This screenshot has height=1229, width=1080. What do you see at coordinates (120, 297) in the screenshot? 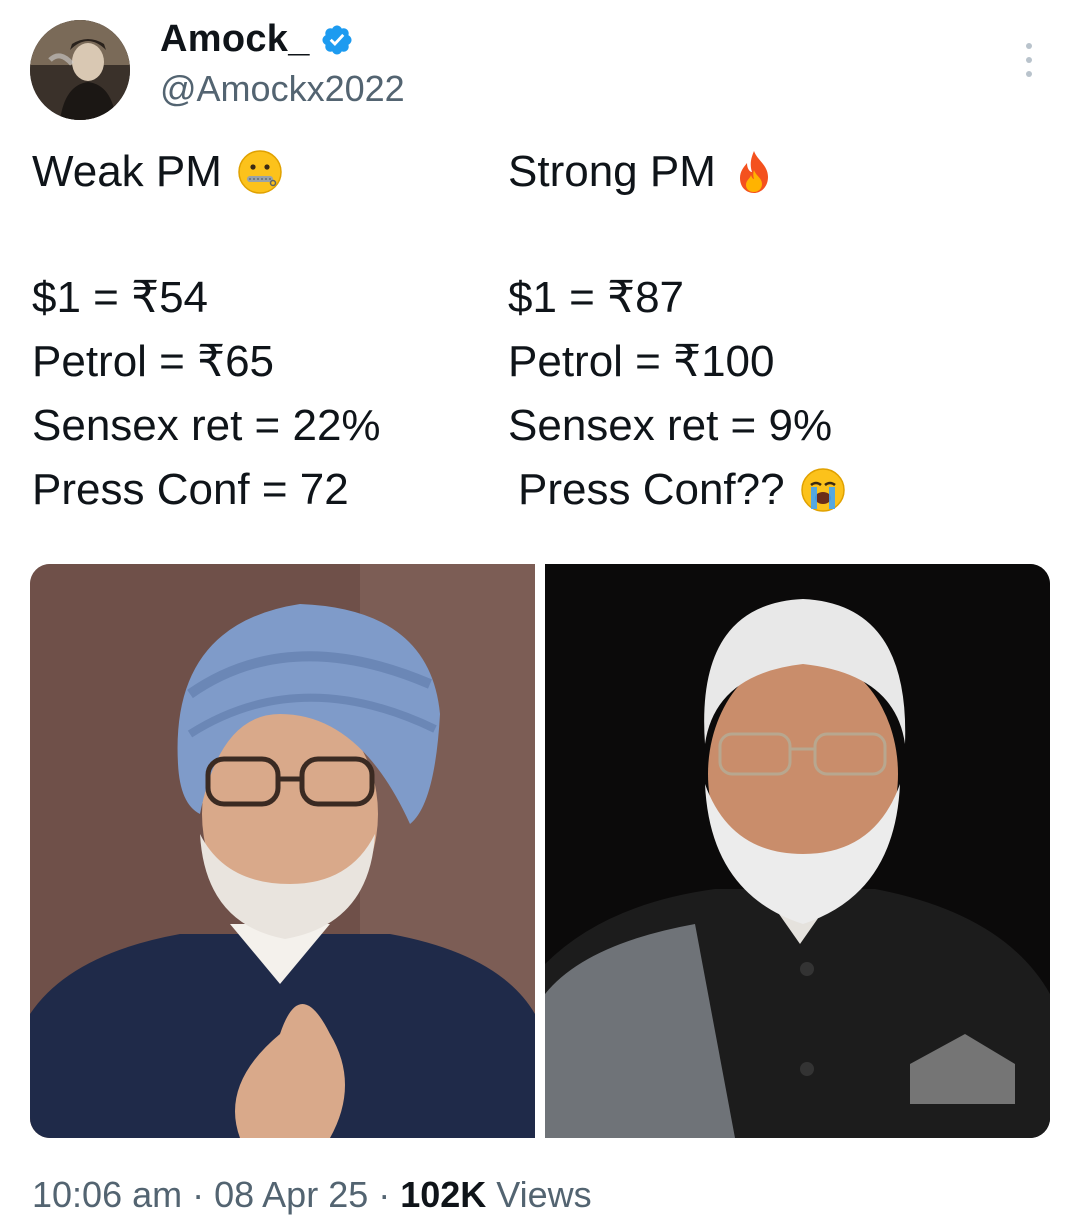
I see `left-line-1: $1 = ₹54` at bounding box center [120, 297].